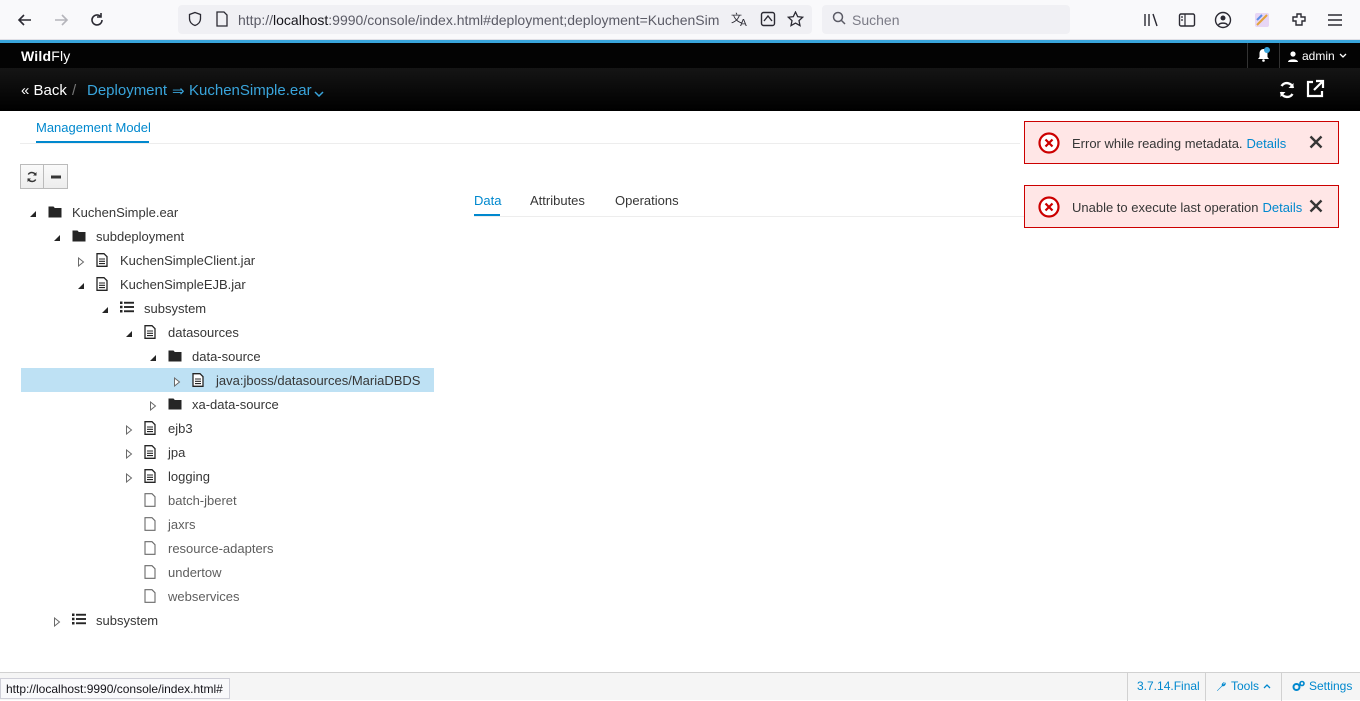 The image size is (1360, 701). I want to click on tree-node: ejb3, so click(220, 428).